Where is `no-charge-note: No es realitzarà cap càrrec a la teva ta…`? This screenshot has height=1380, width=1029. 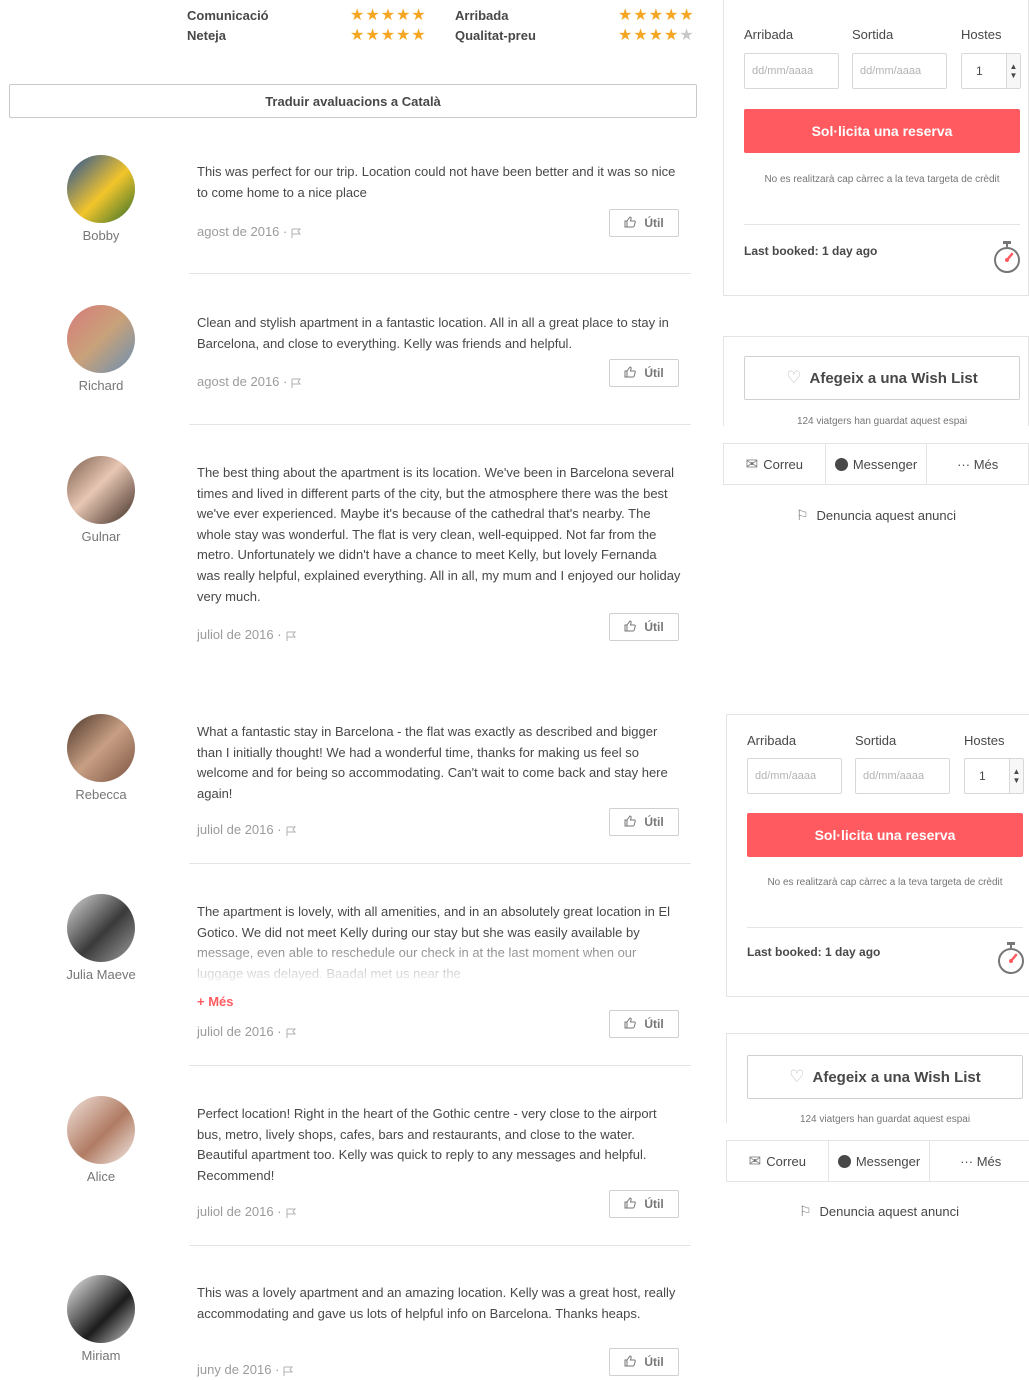
no-charge-note: No es realitzarà cap càrrec a la teva ta… is located at coordinates (882, 179).